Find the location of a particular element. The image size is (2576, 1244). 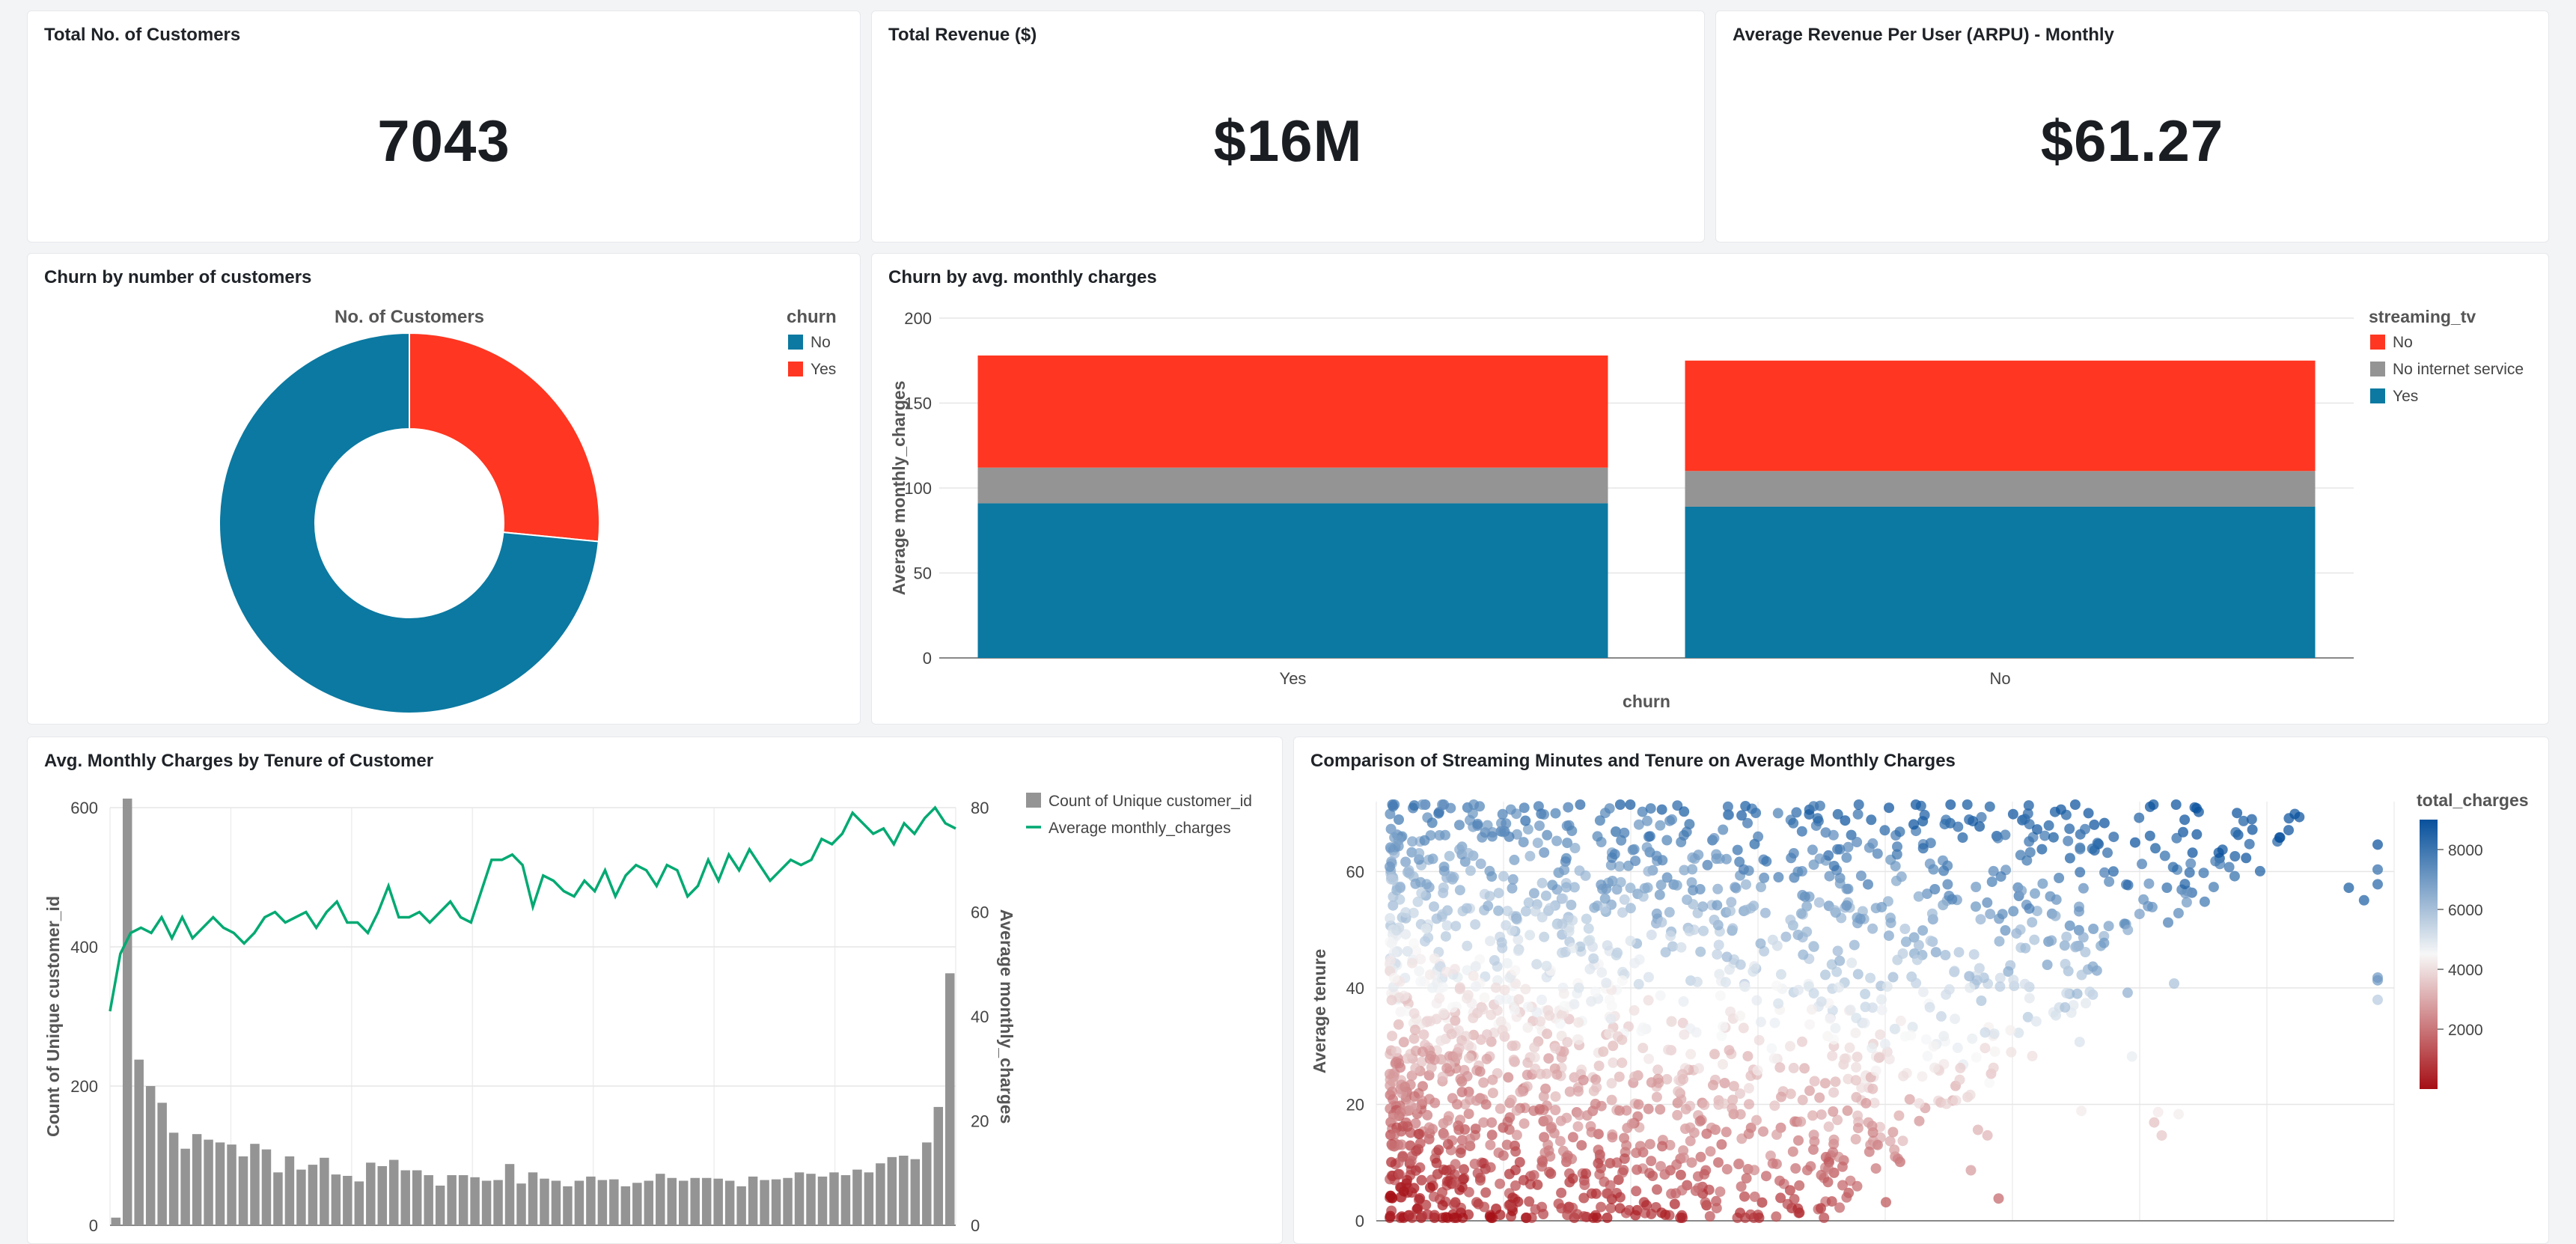

y2-tick-label: 20 is located at coordinates (980, 1122).